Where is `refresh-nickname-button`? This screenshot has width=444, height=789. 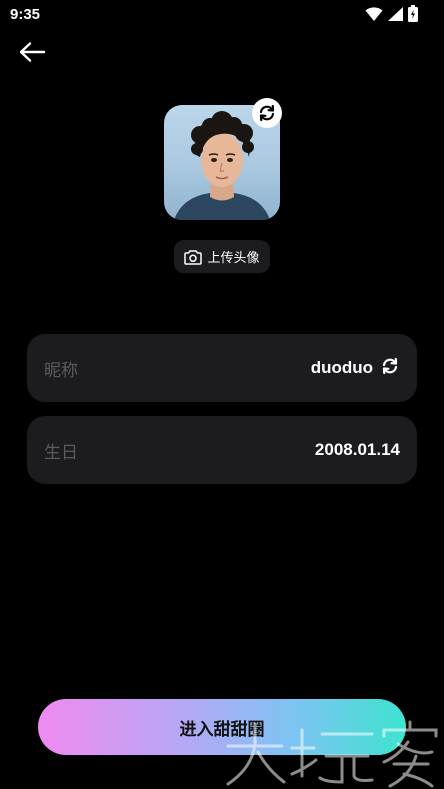 refresh-nickname-button is located at coordinates (390, 368).